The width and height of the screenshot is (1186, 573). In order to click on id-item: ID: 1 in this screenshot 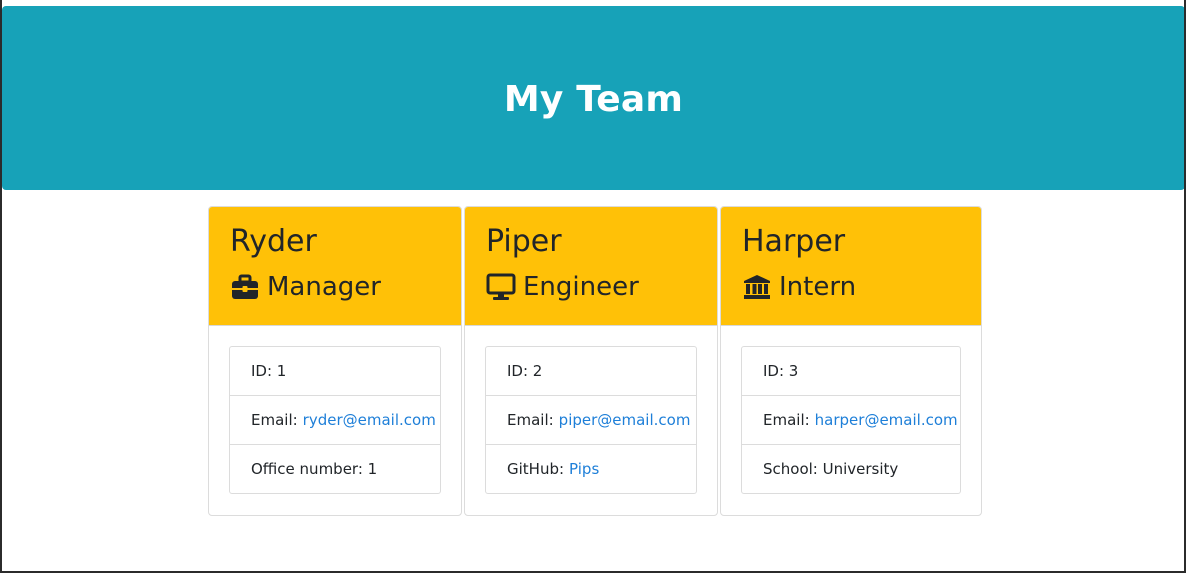, I will do `click(335, 371)`.